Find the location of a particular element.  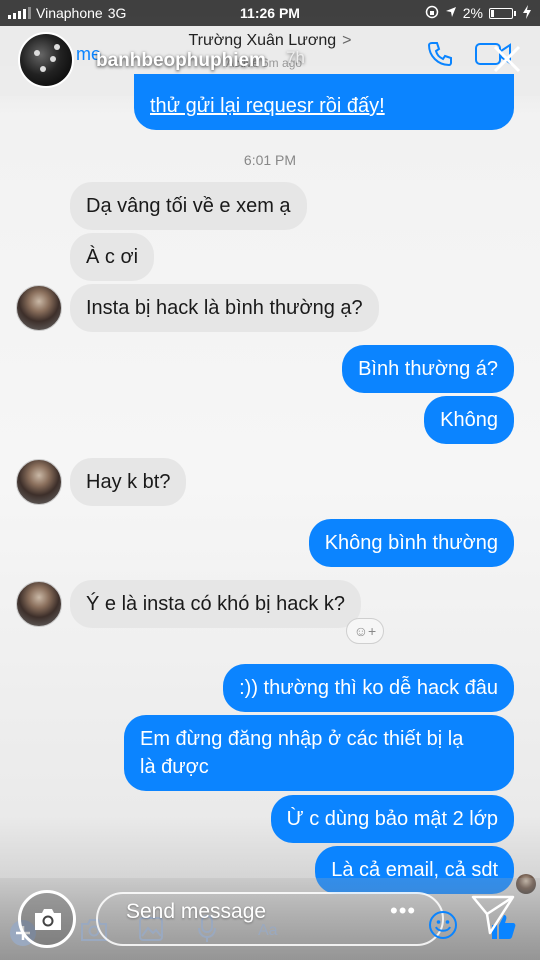

message-text: Ý e là insta có khó bị hack k? is located at coordinates (216, 604).